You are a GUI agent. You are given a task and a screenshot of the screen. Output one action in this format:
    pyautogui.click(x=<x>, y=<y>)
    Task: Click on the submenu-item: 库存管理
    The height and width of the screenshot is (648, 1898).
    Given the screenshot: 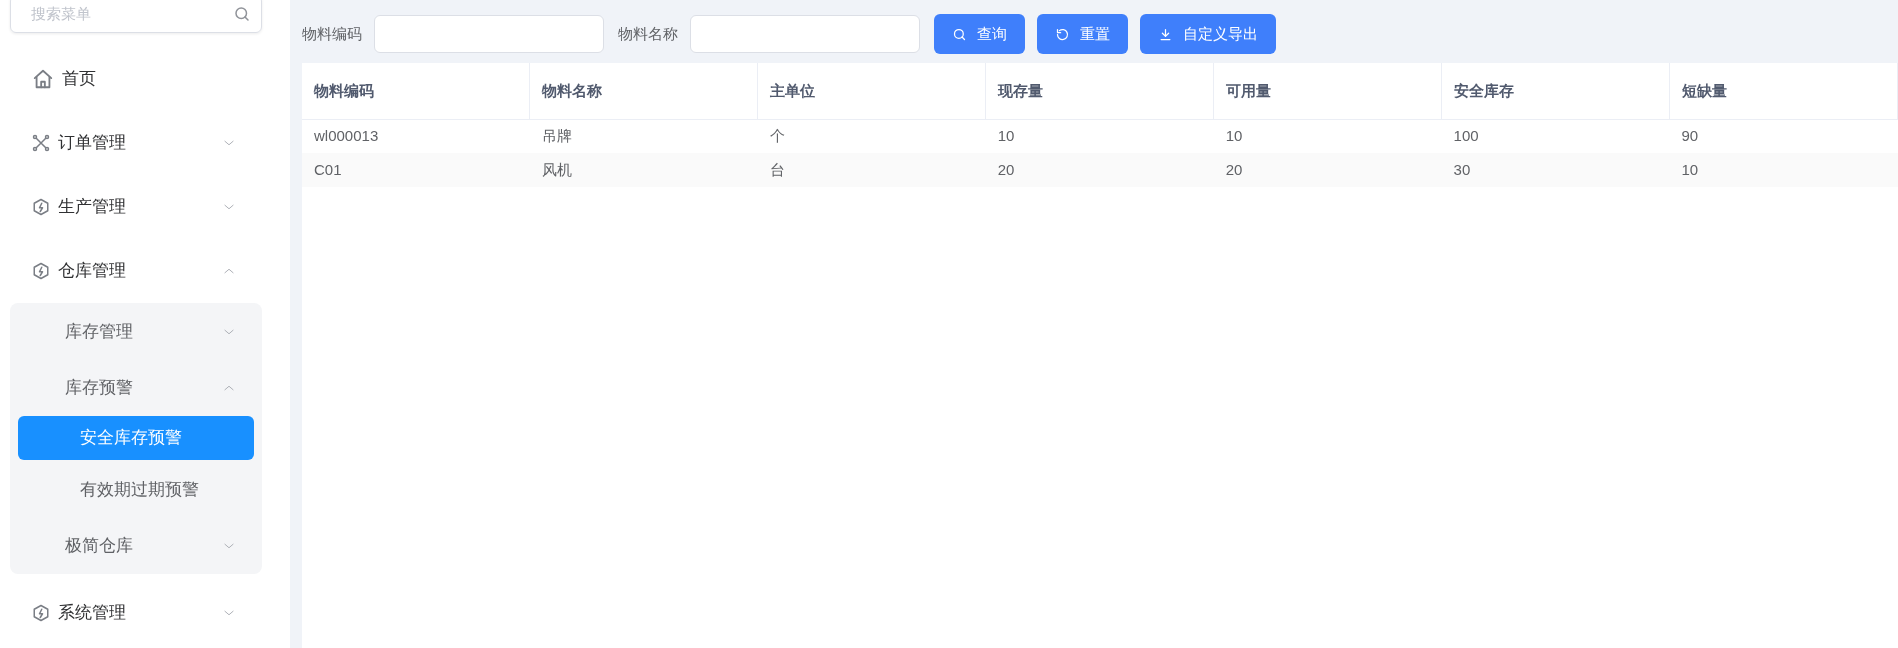 What is the action you would take?
    pyautogui.click(x=136, y=332)
    